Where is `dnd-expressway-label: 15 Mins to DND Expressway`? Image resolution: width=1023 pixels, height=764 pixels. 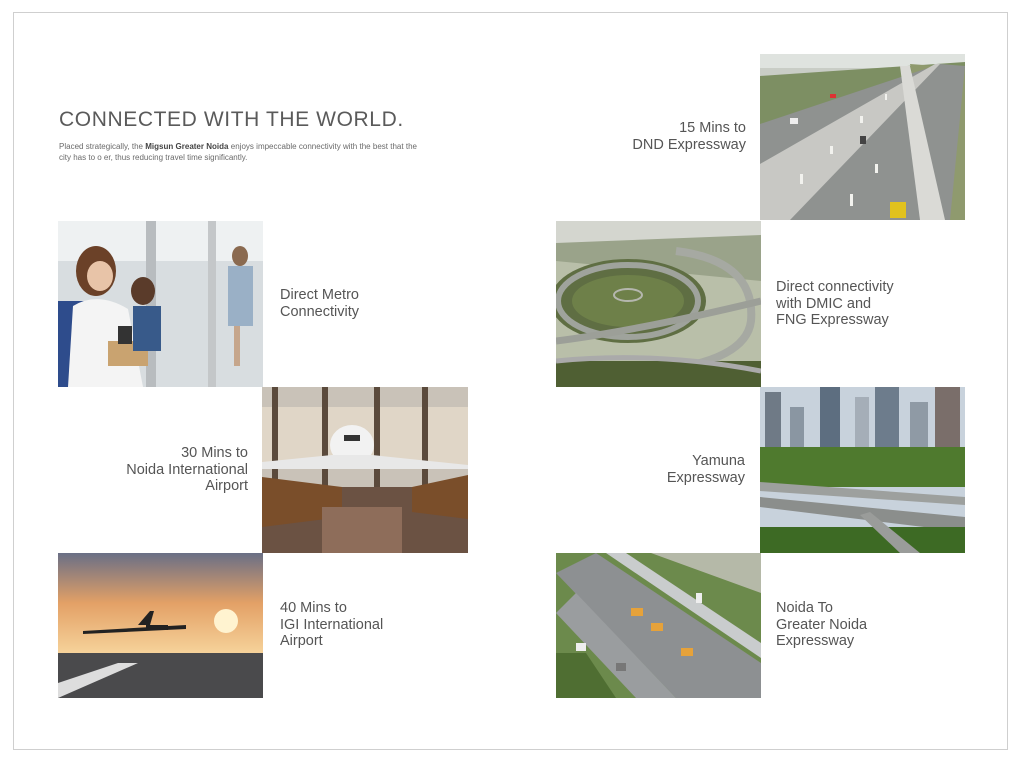
dnd-expressway-label: 15 Mins to DND Expressway is located at coordinates (689, 136).